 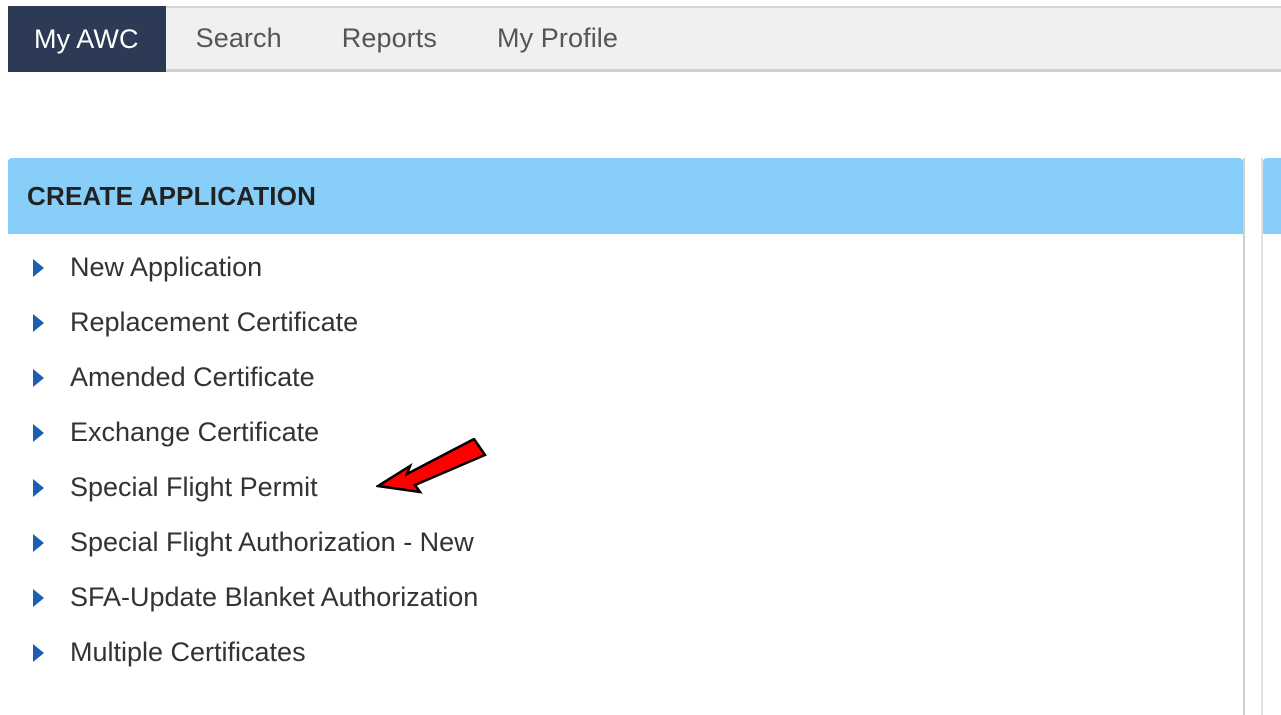 What do you see at coordinates (1272, 196) in the screenshot?
I see `right-panel-header` at bounding box center [1272, 196].